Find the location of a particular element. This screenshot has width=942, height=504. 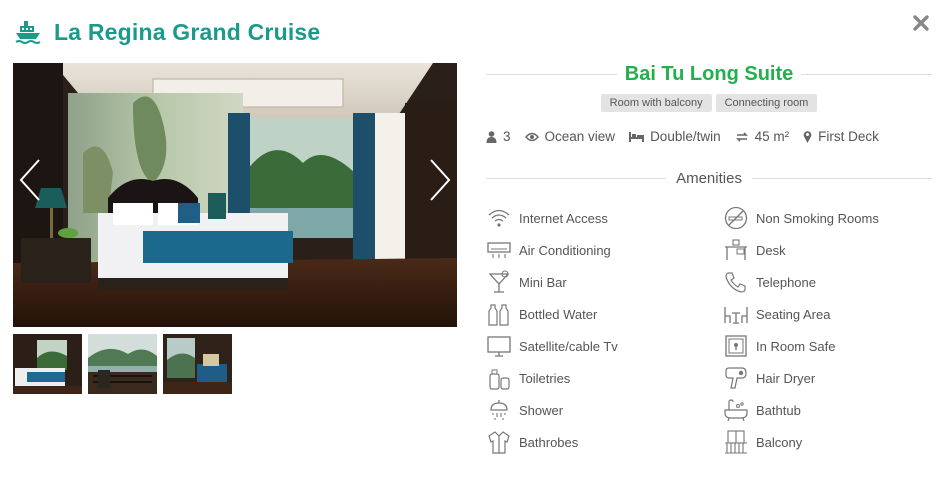

amenities-heading: Amenities is located at coordinates (709, 178).